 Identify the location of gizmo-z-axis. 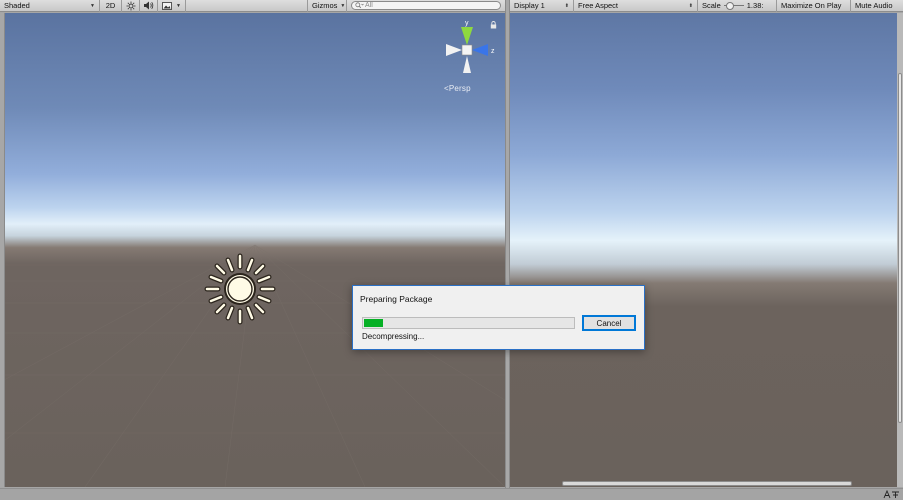
(480, 50).